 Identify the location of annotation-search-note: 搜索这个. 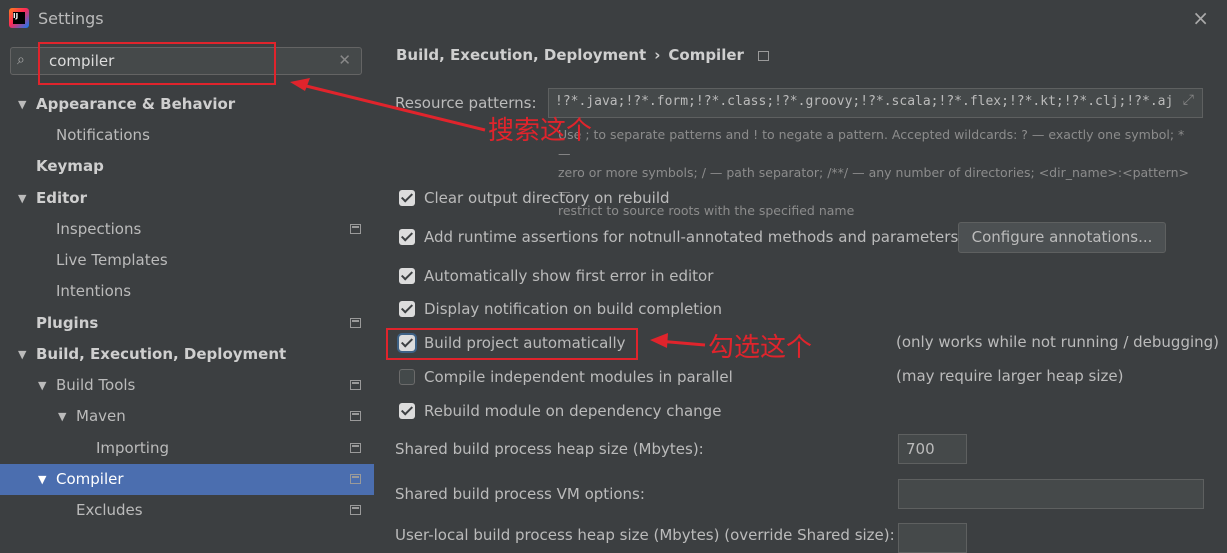
(540, 131).